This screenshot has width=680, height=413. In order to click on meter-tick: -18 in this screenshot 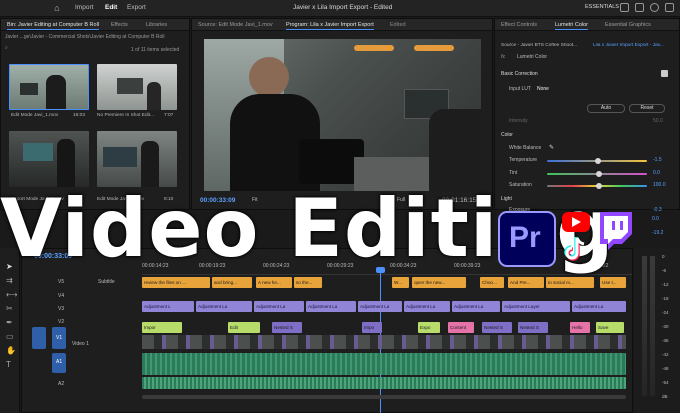, I will do `click(665, 298)`.